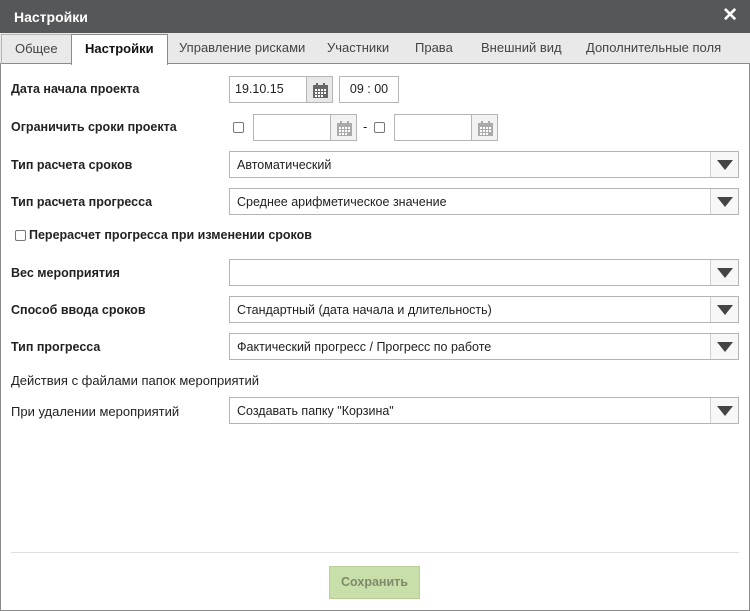 The width and height of the screenshot is (750, 611). What do you see at coordinates (375, 552) in the screenshot?
I see `footer-divider` at bounding box center [375, 552].